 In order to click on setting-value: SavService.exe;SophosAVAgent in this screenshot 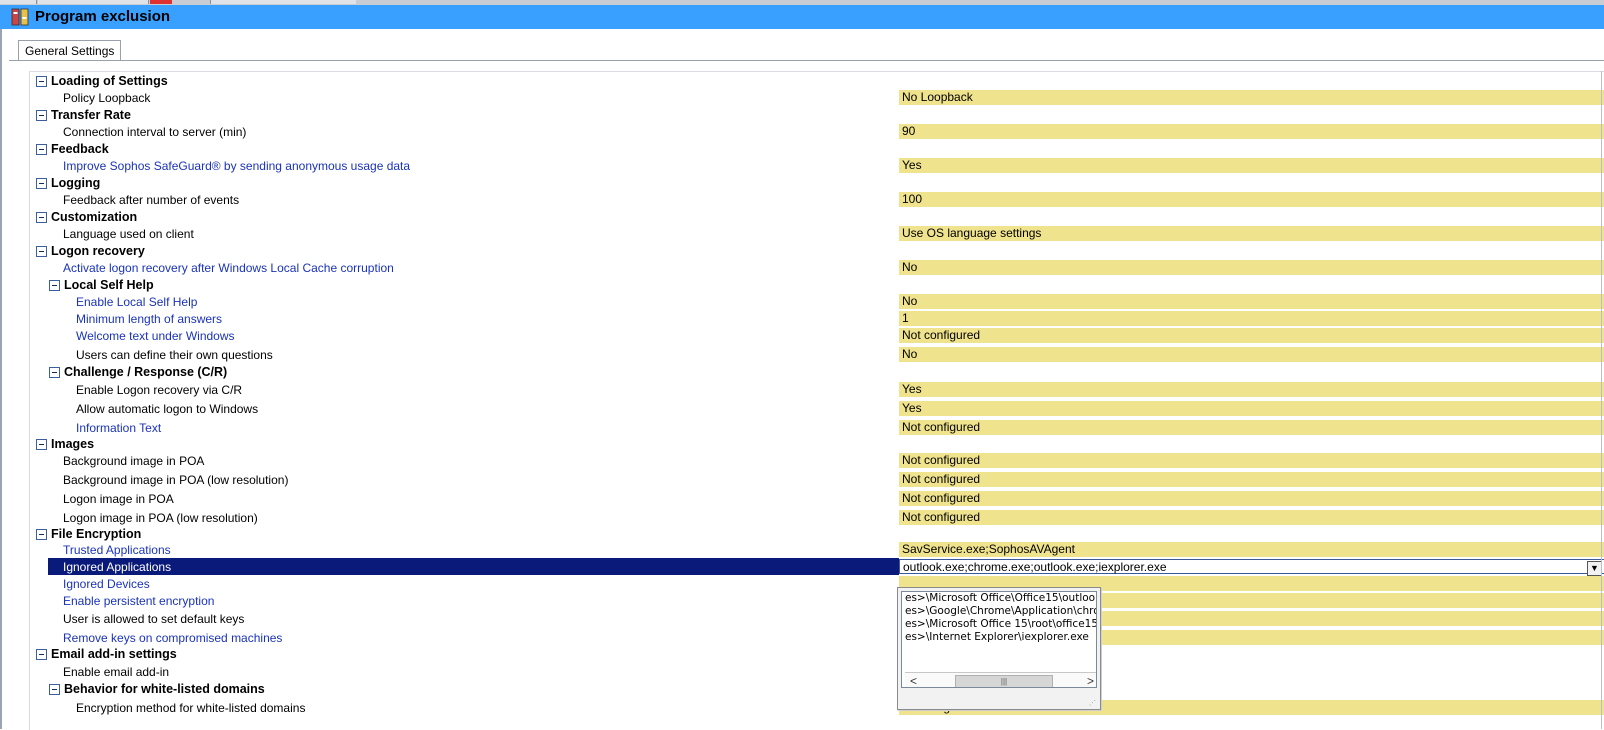, I will do `click(1251, 549)`.